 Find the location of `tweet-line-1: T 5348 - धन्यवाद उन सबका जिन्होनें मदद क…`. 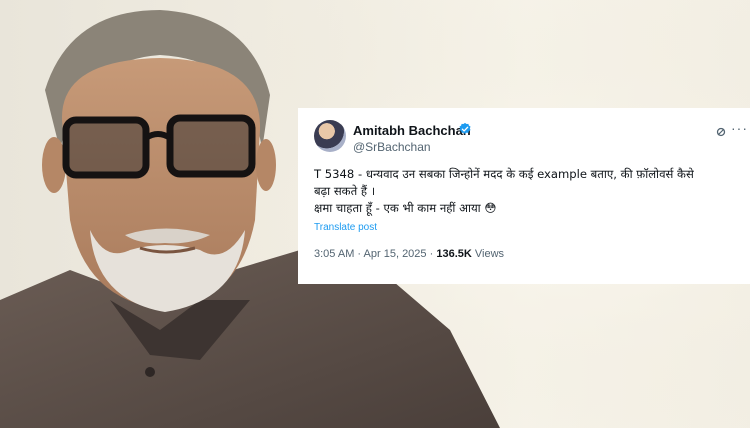

tweet-line-1: T 5348 - धन्यवाद उन सबका जिन्होनें मदद क… is located at coordinates (504, 174).